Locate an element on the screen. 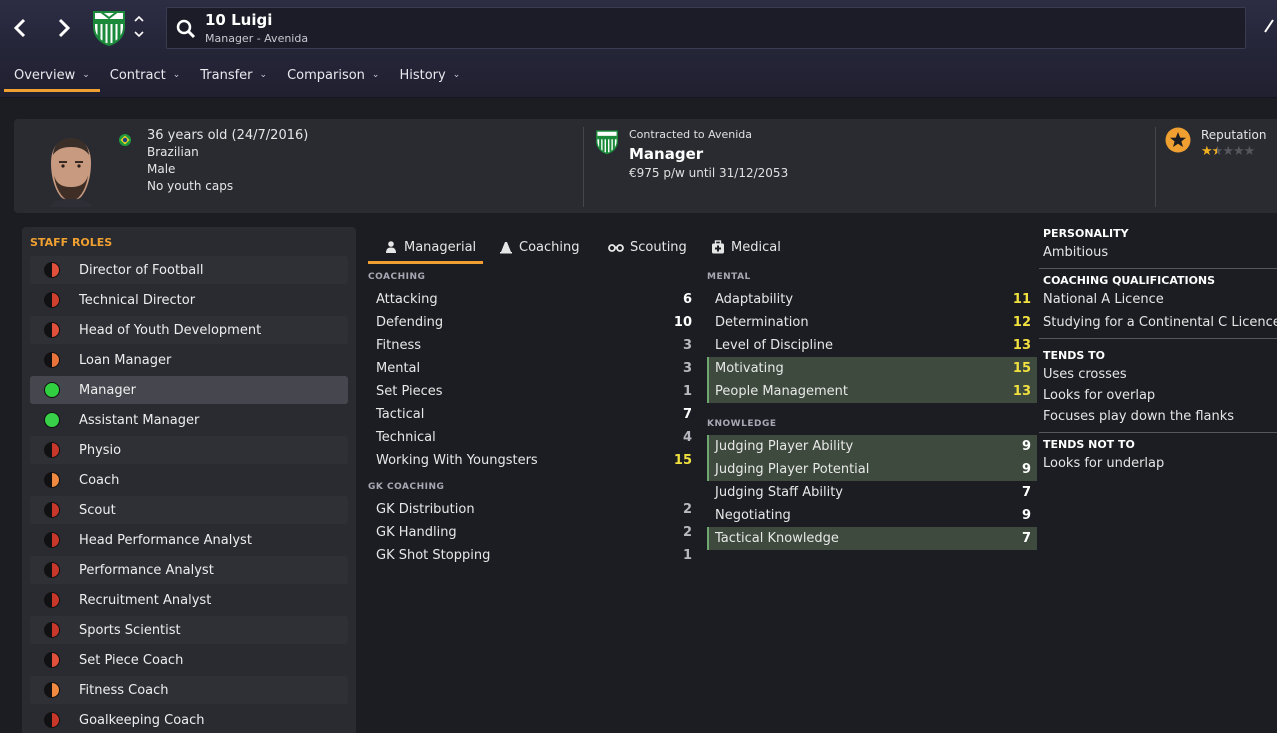  staff-role-label: Head of Youth Development is located at coordinates (170, 330).